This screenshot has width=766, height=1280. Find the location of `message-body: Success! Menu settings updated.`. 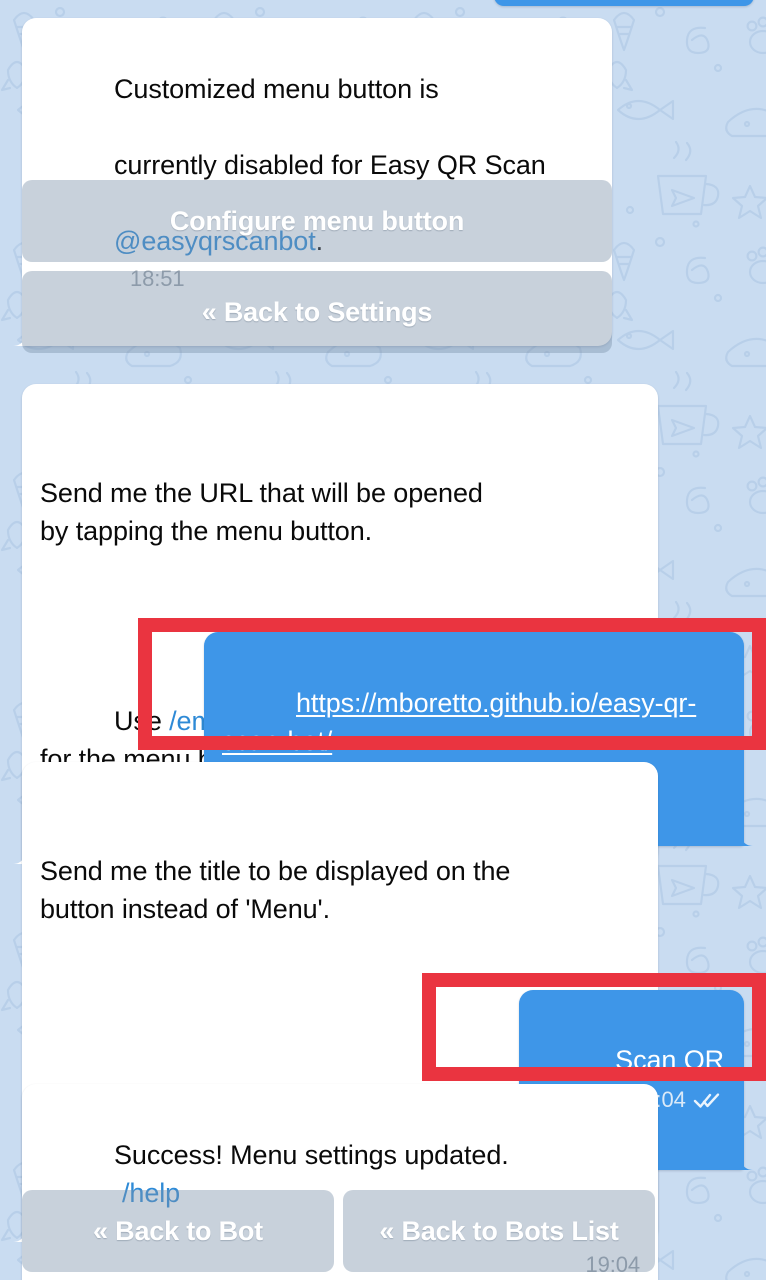

message-body: Success! Menu settings updated. is located at coordinates (311, 1155).